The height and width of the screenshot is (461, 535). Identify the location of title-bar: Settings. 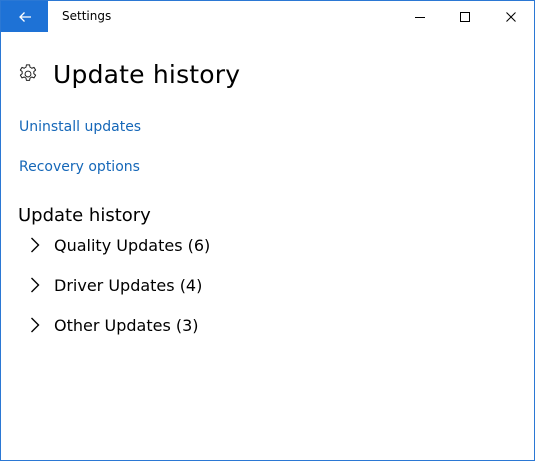
(267, 16).